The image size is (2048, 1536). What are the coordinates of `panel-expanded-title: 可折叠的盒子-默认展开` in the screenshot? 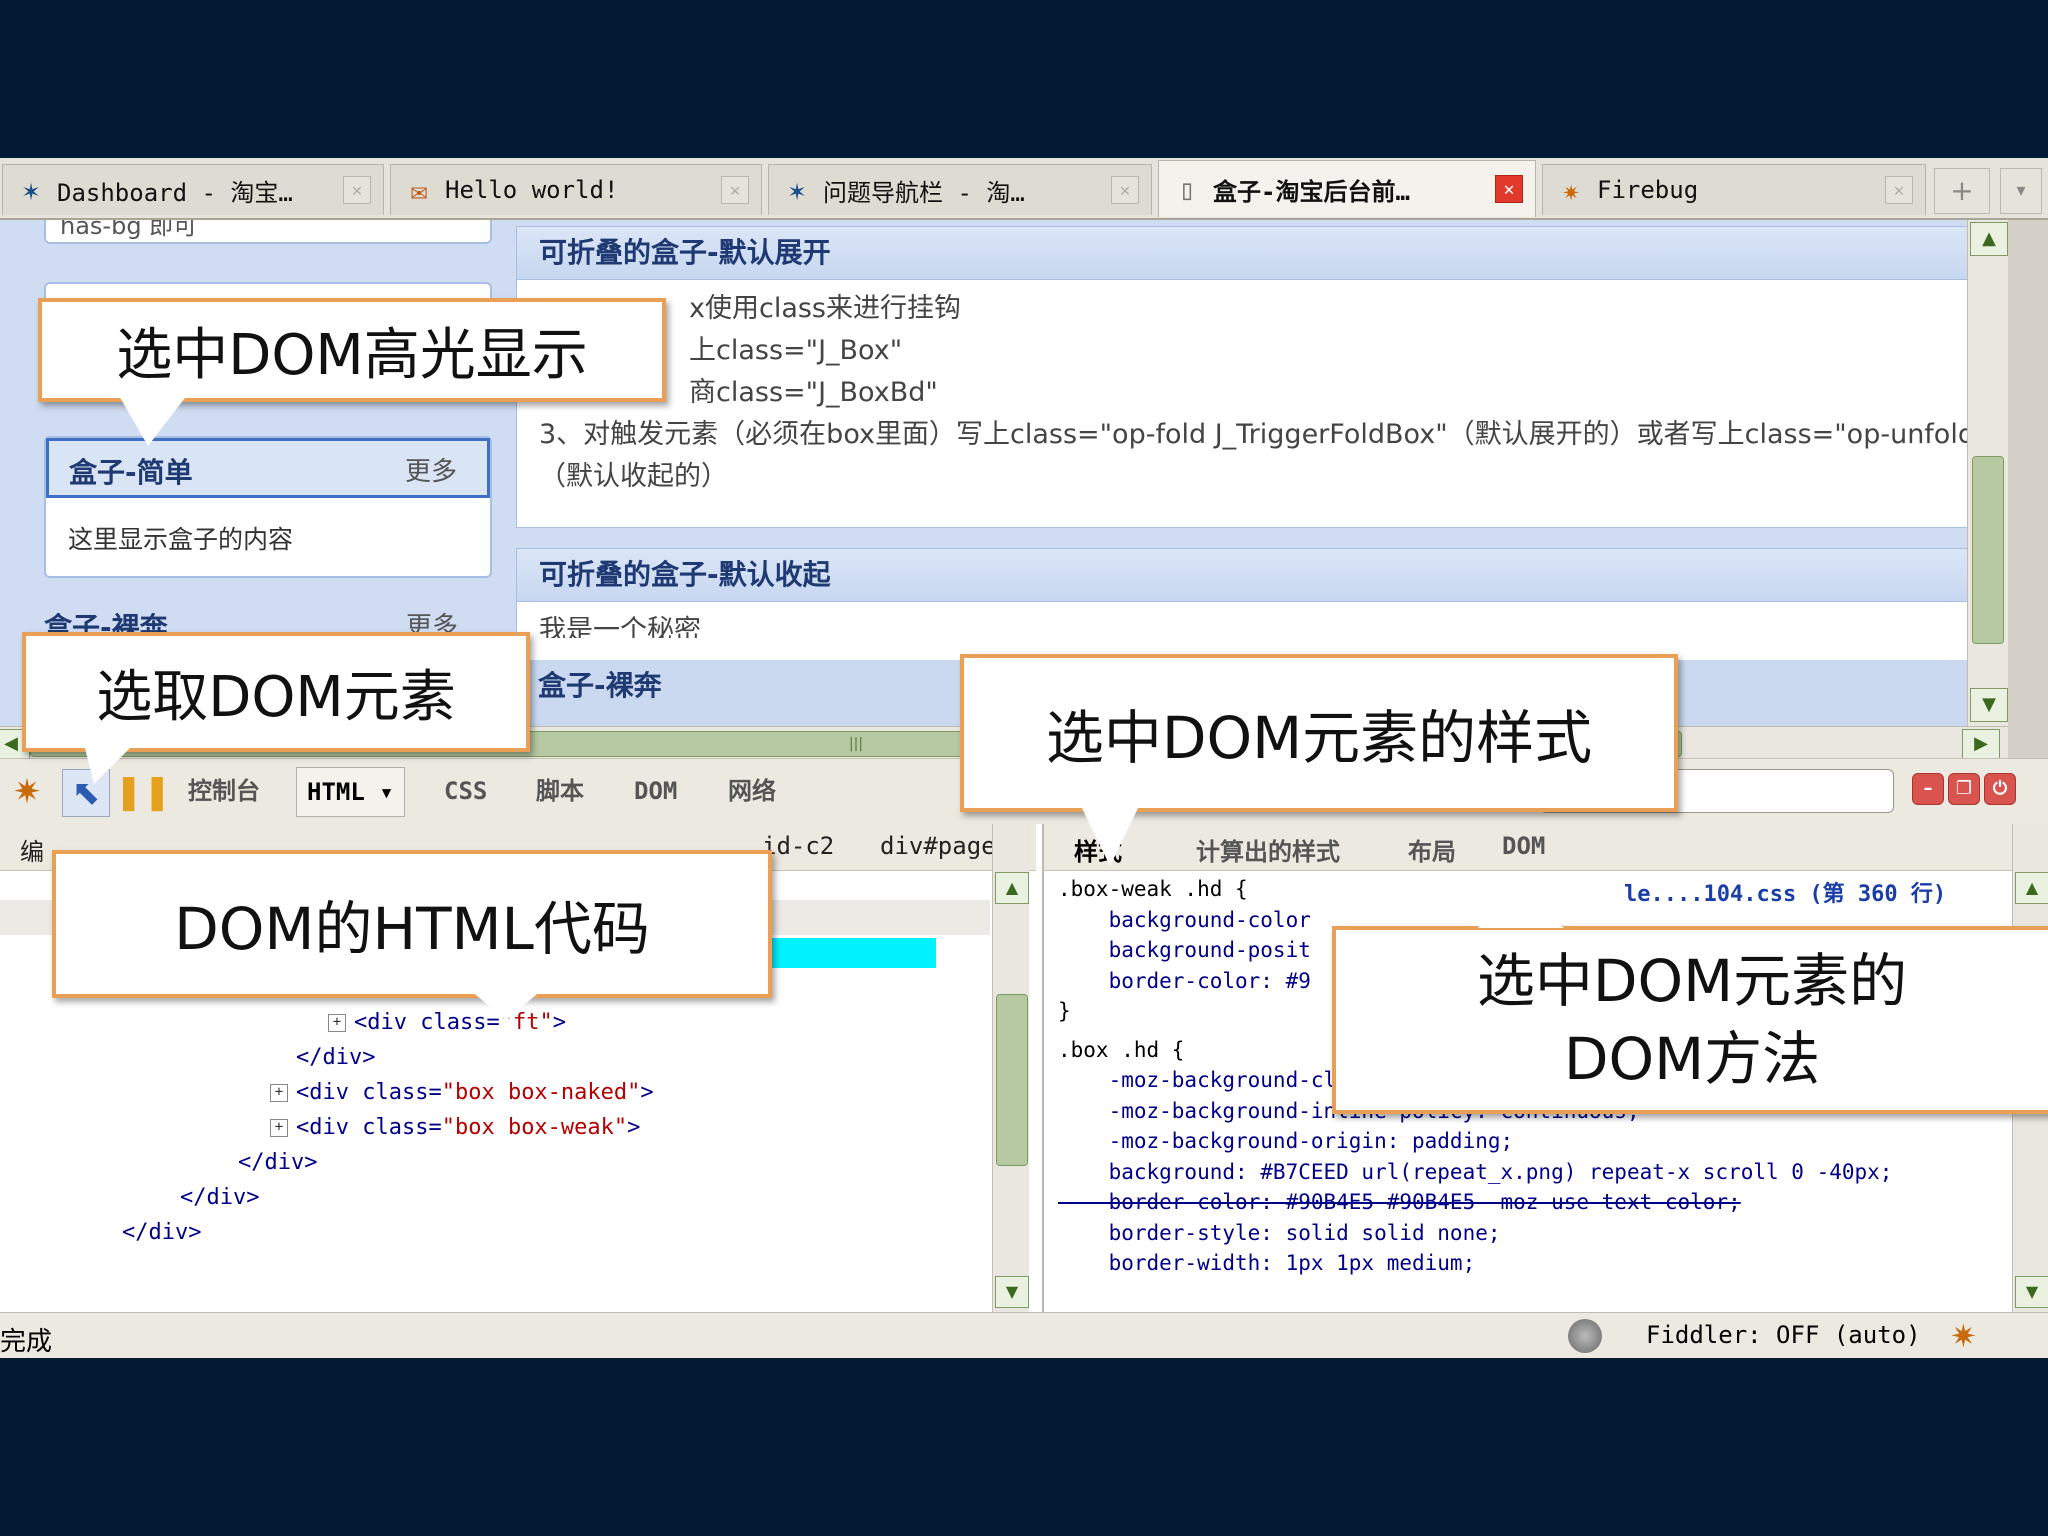 It's located at (1262, 253).